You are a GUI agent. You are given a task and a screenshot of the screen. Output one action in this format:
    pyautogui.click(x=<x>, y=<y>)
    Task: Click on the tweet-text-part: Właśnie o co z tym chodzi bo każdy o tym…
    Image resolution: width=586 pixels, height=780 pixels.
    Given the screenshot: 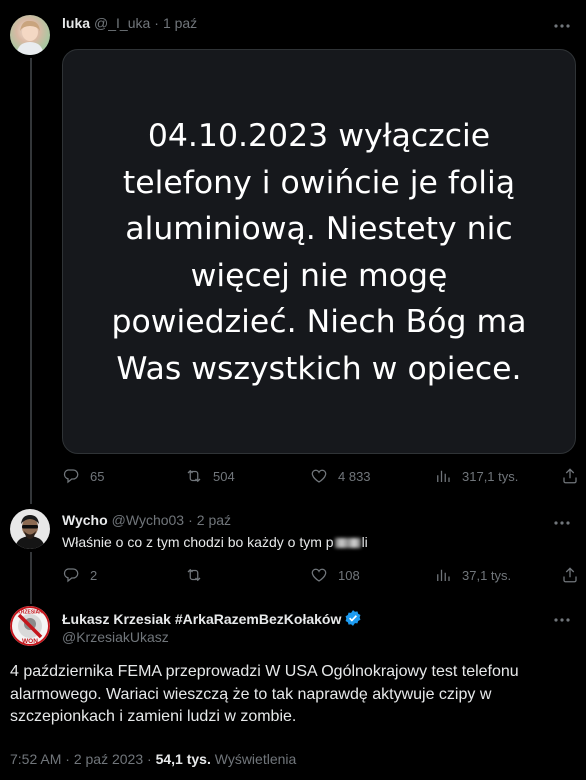 What is the action you would take?
    pyautogui.click(x=198, y=542)
    